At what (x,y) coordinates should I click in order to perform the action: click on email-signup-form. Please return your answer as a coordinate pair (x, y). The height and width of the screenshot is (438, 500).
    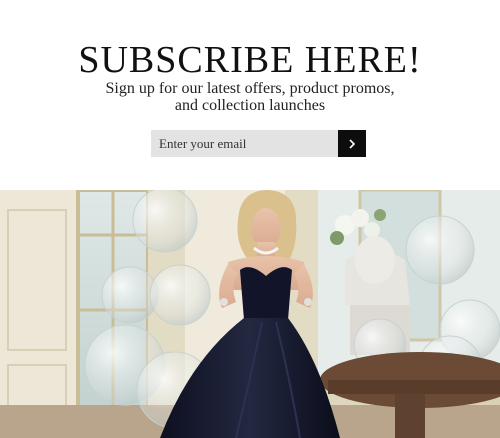
    Looking at the image, I should click on (258, 143).